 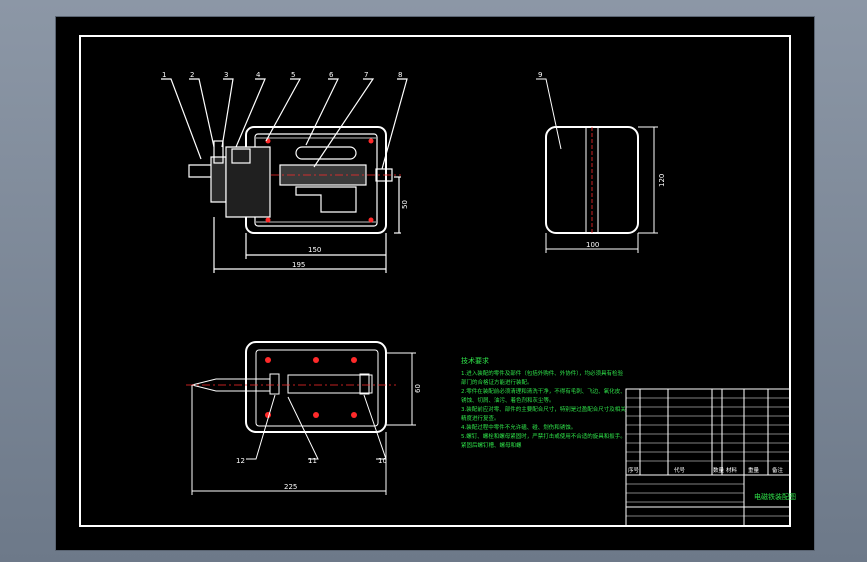 What do you see at coordinates (480, 418) in the screenshot?
I see `tech-note-line-6: 精度进行复查。` at bounding box center [480, 418].